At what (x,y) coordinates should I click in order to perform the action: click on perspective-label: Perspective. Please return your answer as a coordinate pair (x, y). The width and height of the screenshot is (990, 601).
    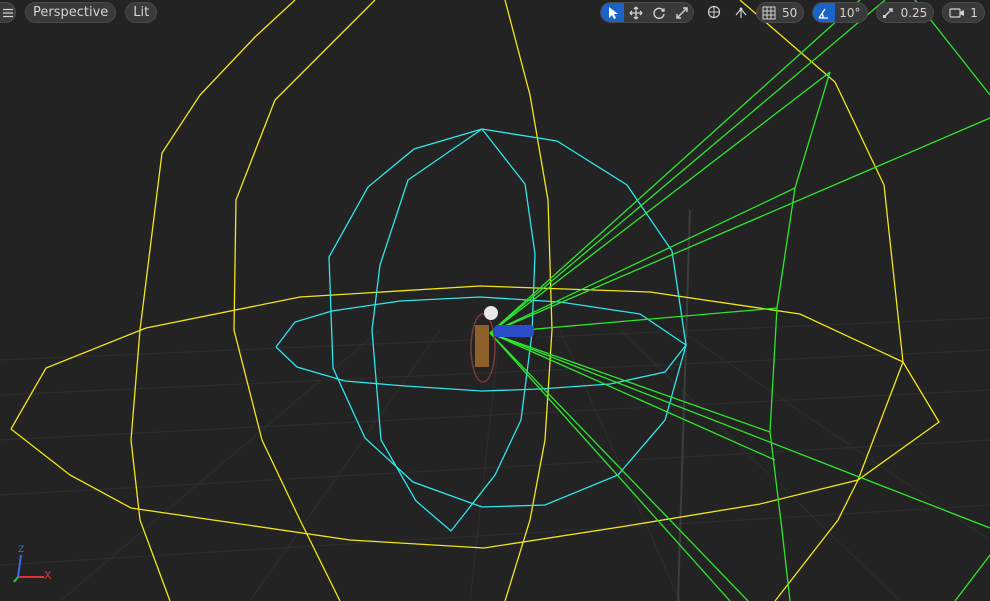
    Looking at the image, I should click on (71, 12).